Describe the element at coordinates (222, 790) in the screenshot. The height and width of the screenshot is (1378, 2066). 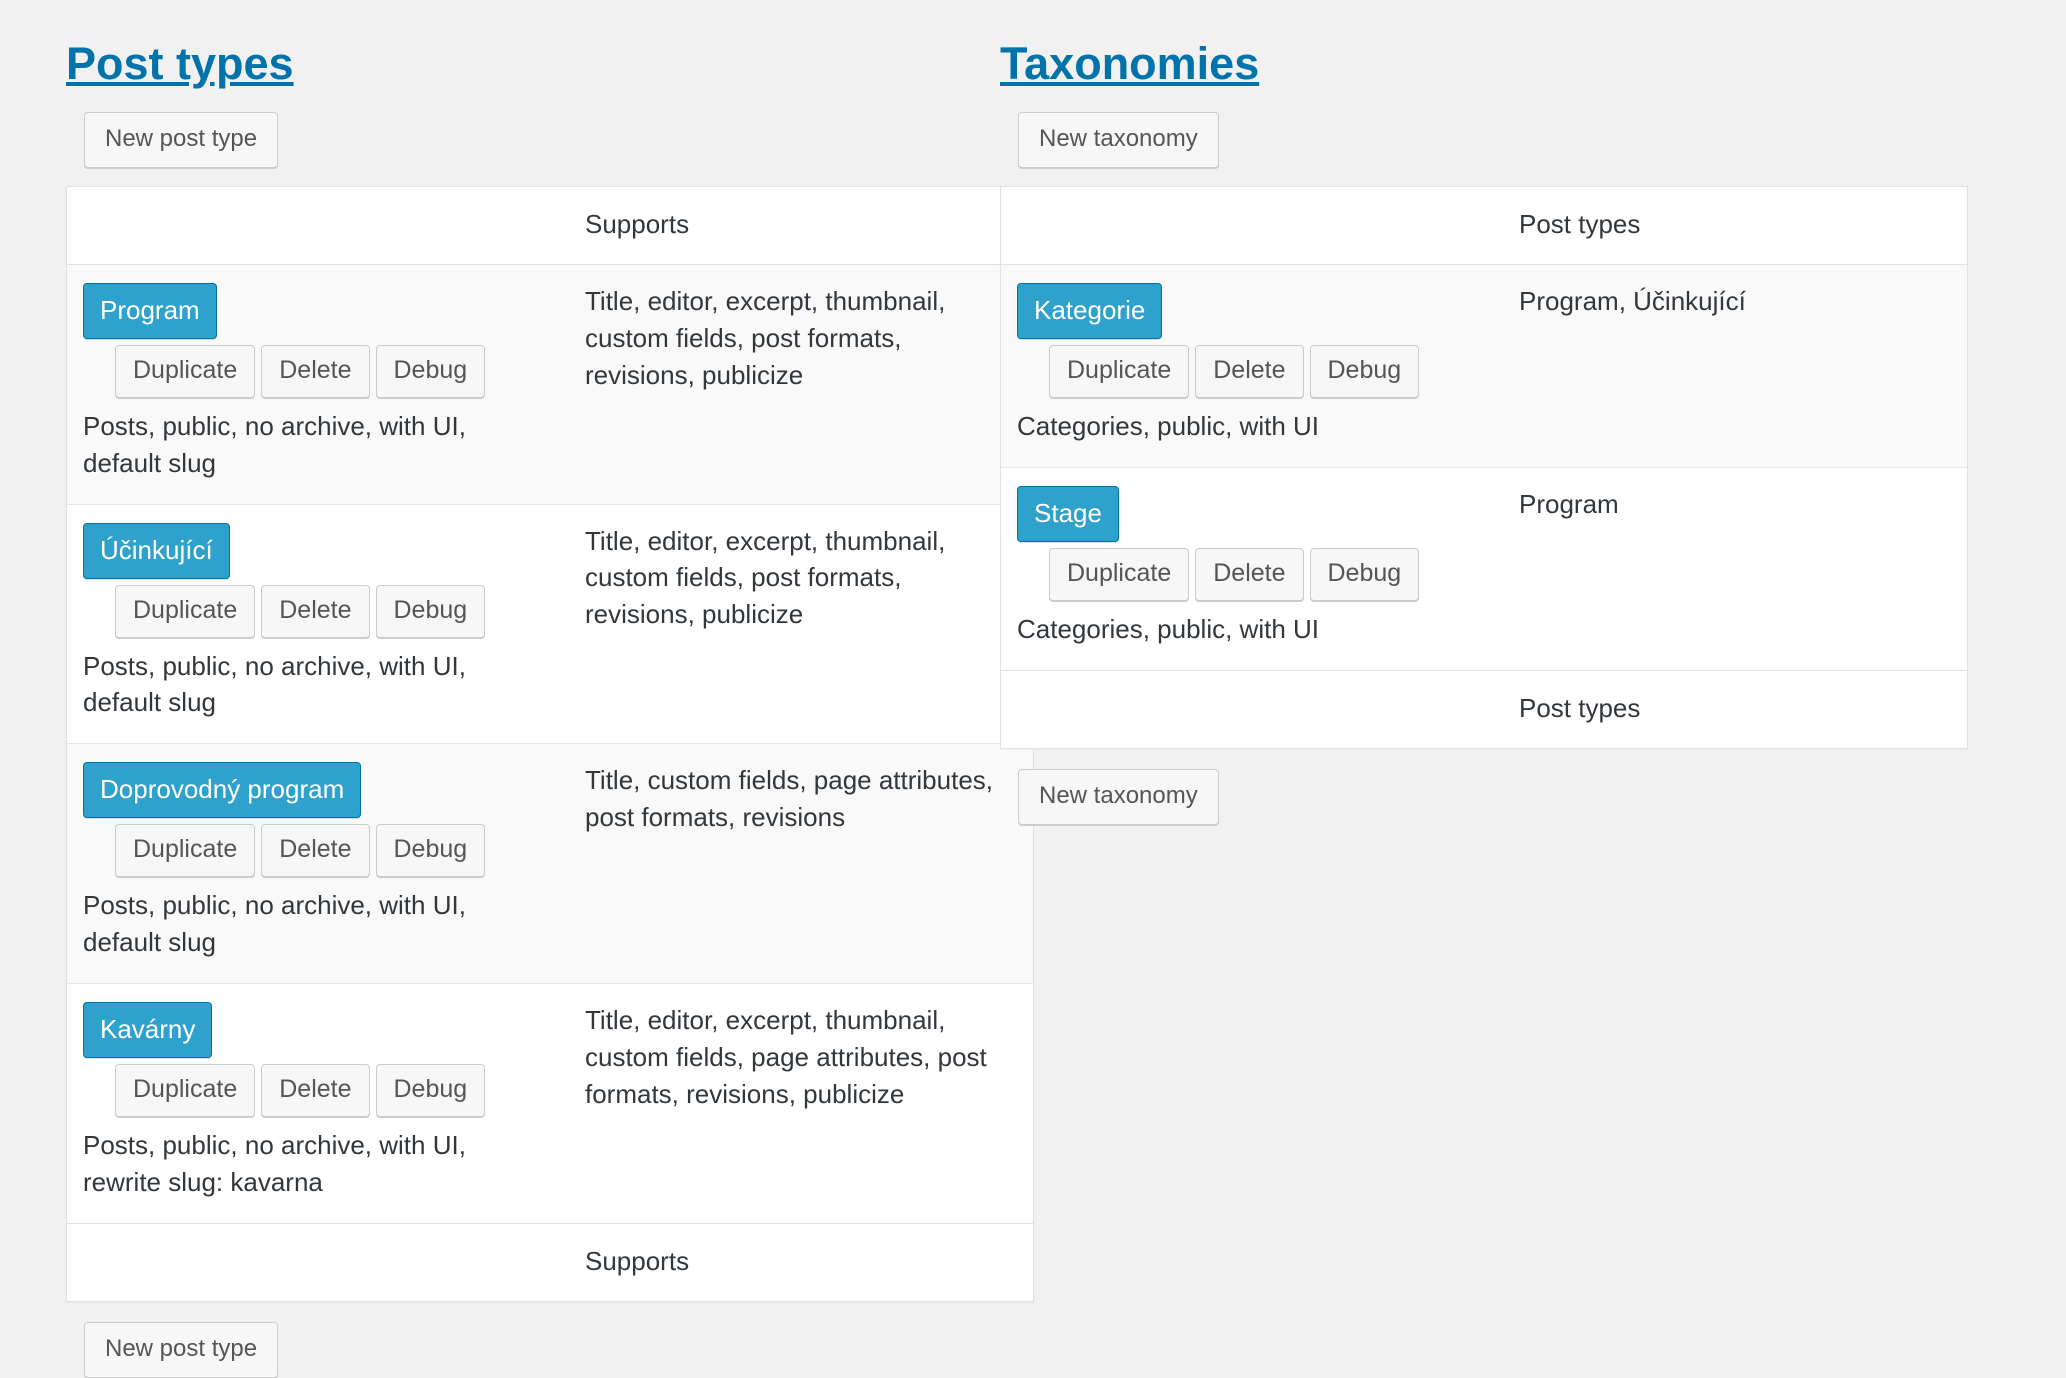
I see `post-type-badge: Doprovodný program` at that location.